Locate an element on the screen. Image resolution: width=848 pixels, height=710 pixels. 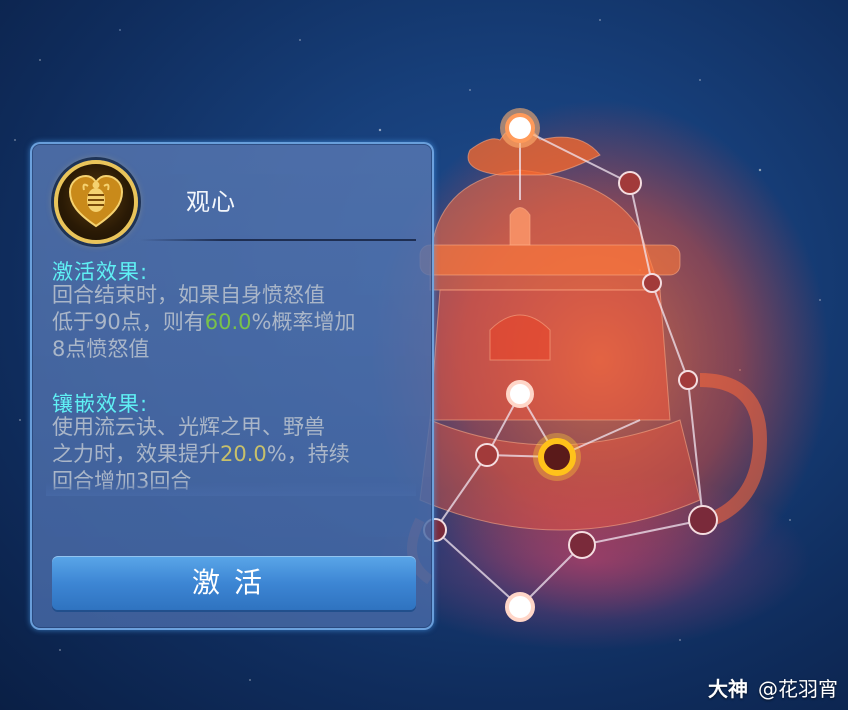
activation-effect-text: 回合结束时，如果自身愤怒值 低于90点，则有60.0%概率增加 8点愤怒值 is located at coordinates (232, 322).